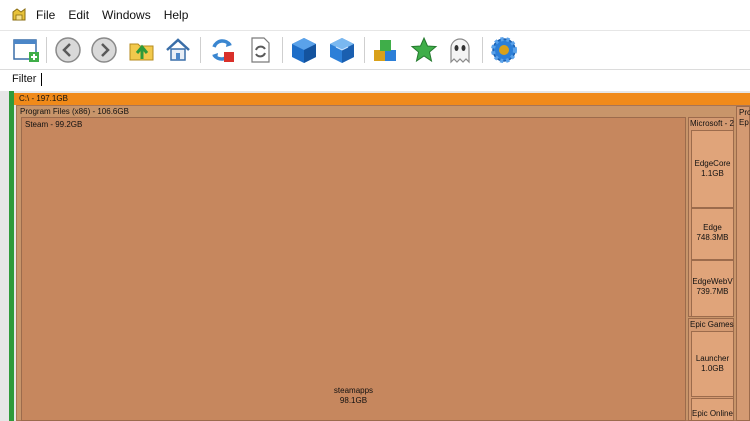 The height and width of the screenshot is (421, 750). Describe the element at coordinates (744, 112) in the screenshot. I see `program-files-label: Pro` at that location.